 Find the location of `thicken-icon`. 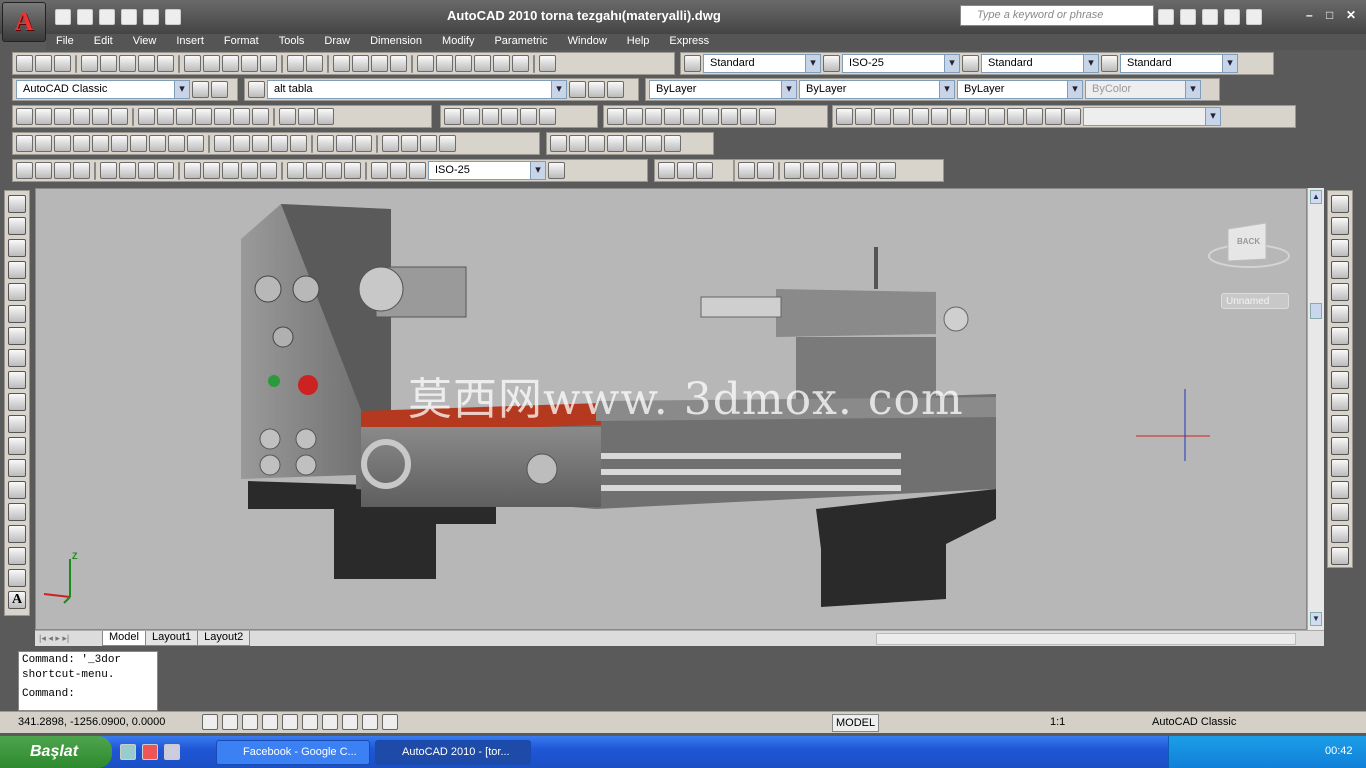

thicken-icon is located at coordinates (577, 143).